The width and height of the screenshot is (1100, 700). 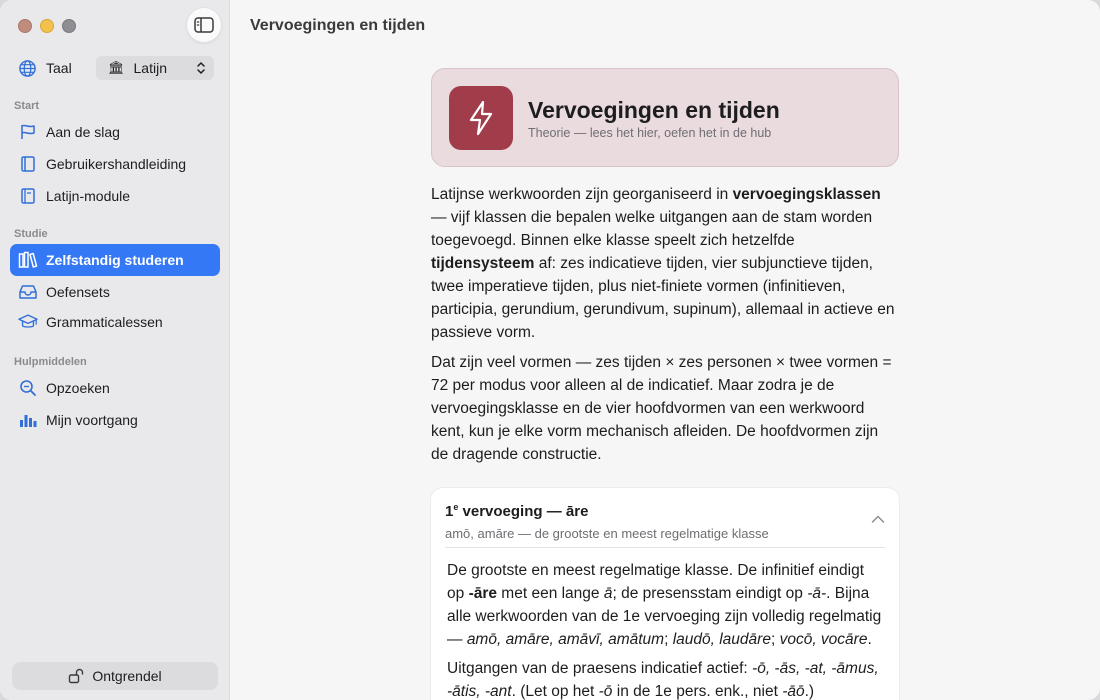 I want to click on sidebar-item-label: Gebruikershandleiding, so click(x=116, y=164).